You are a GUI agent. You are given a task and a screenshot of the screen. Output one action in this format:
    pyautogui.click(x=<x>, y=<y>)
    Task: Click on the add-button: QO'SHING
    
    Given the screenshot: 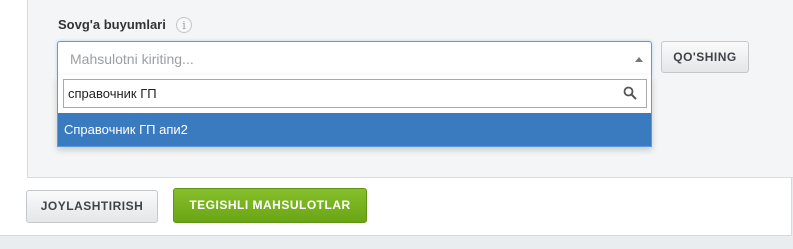 What is the action you would take?
    pyautogui.click(x=705, y=57)
    